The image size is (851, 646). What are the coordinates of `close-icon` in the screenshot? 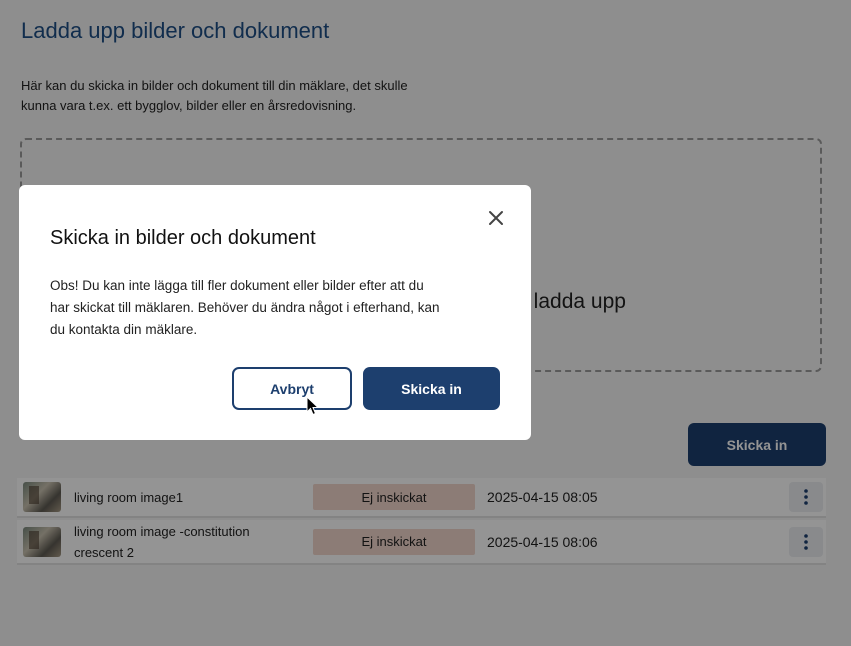 It's located at (496, 218).